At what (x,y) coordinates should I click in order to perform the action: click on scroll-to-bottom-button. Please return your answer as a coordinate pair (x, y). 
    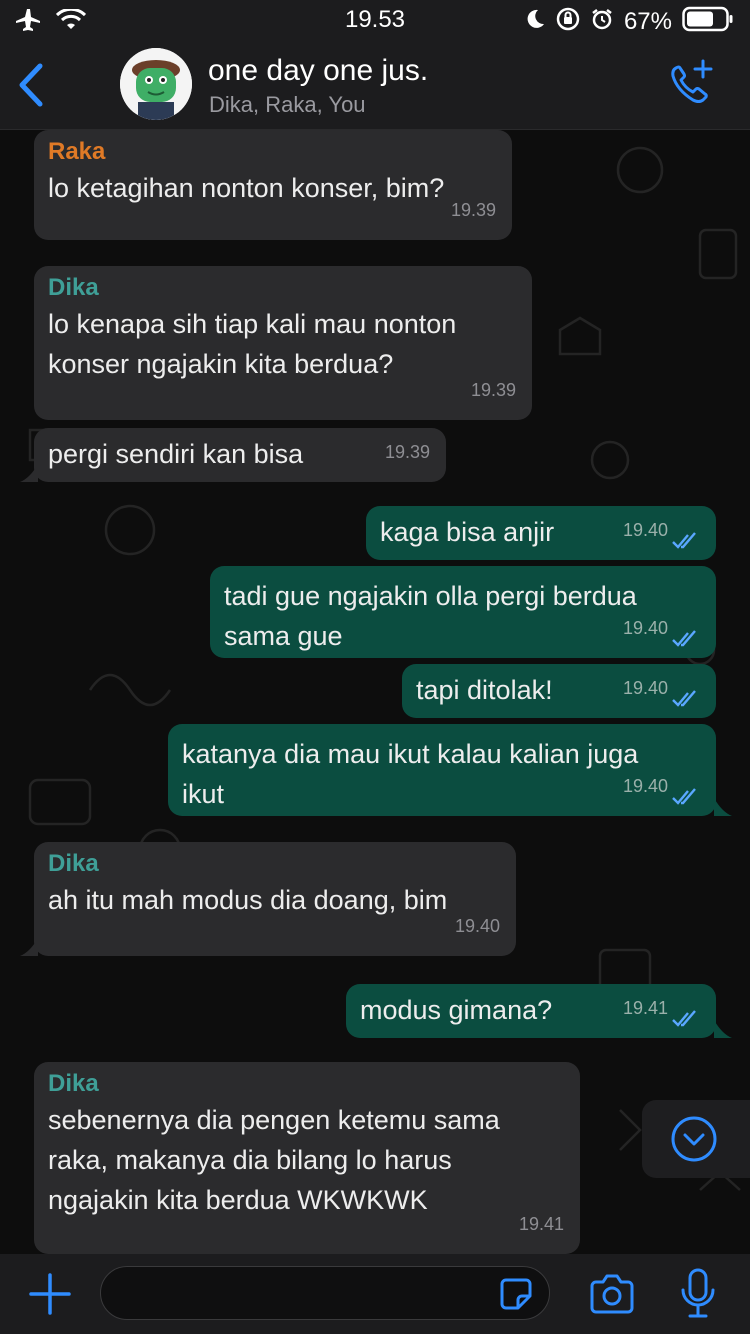
    Looking at the image, I should click on (696, 1139).